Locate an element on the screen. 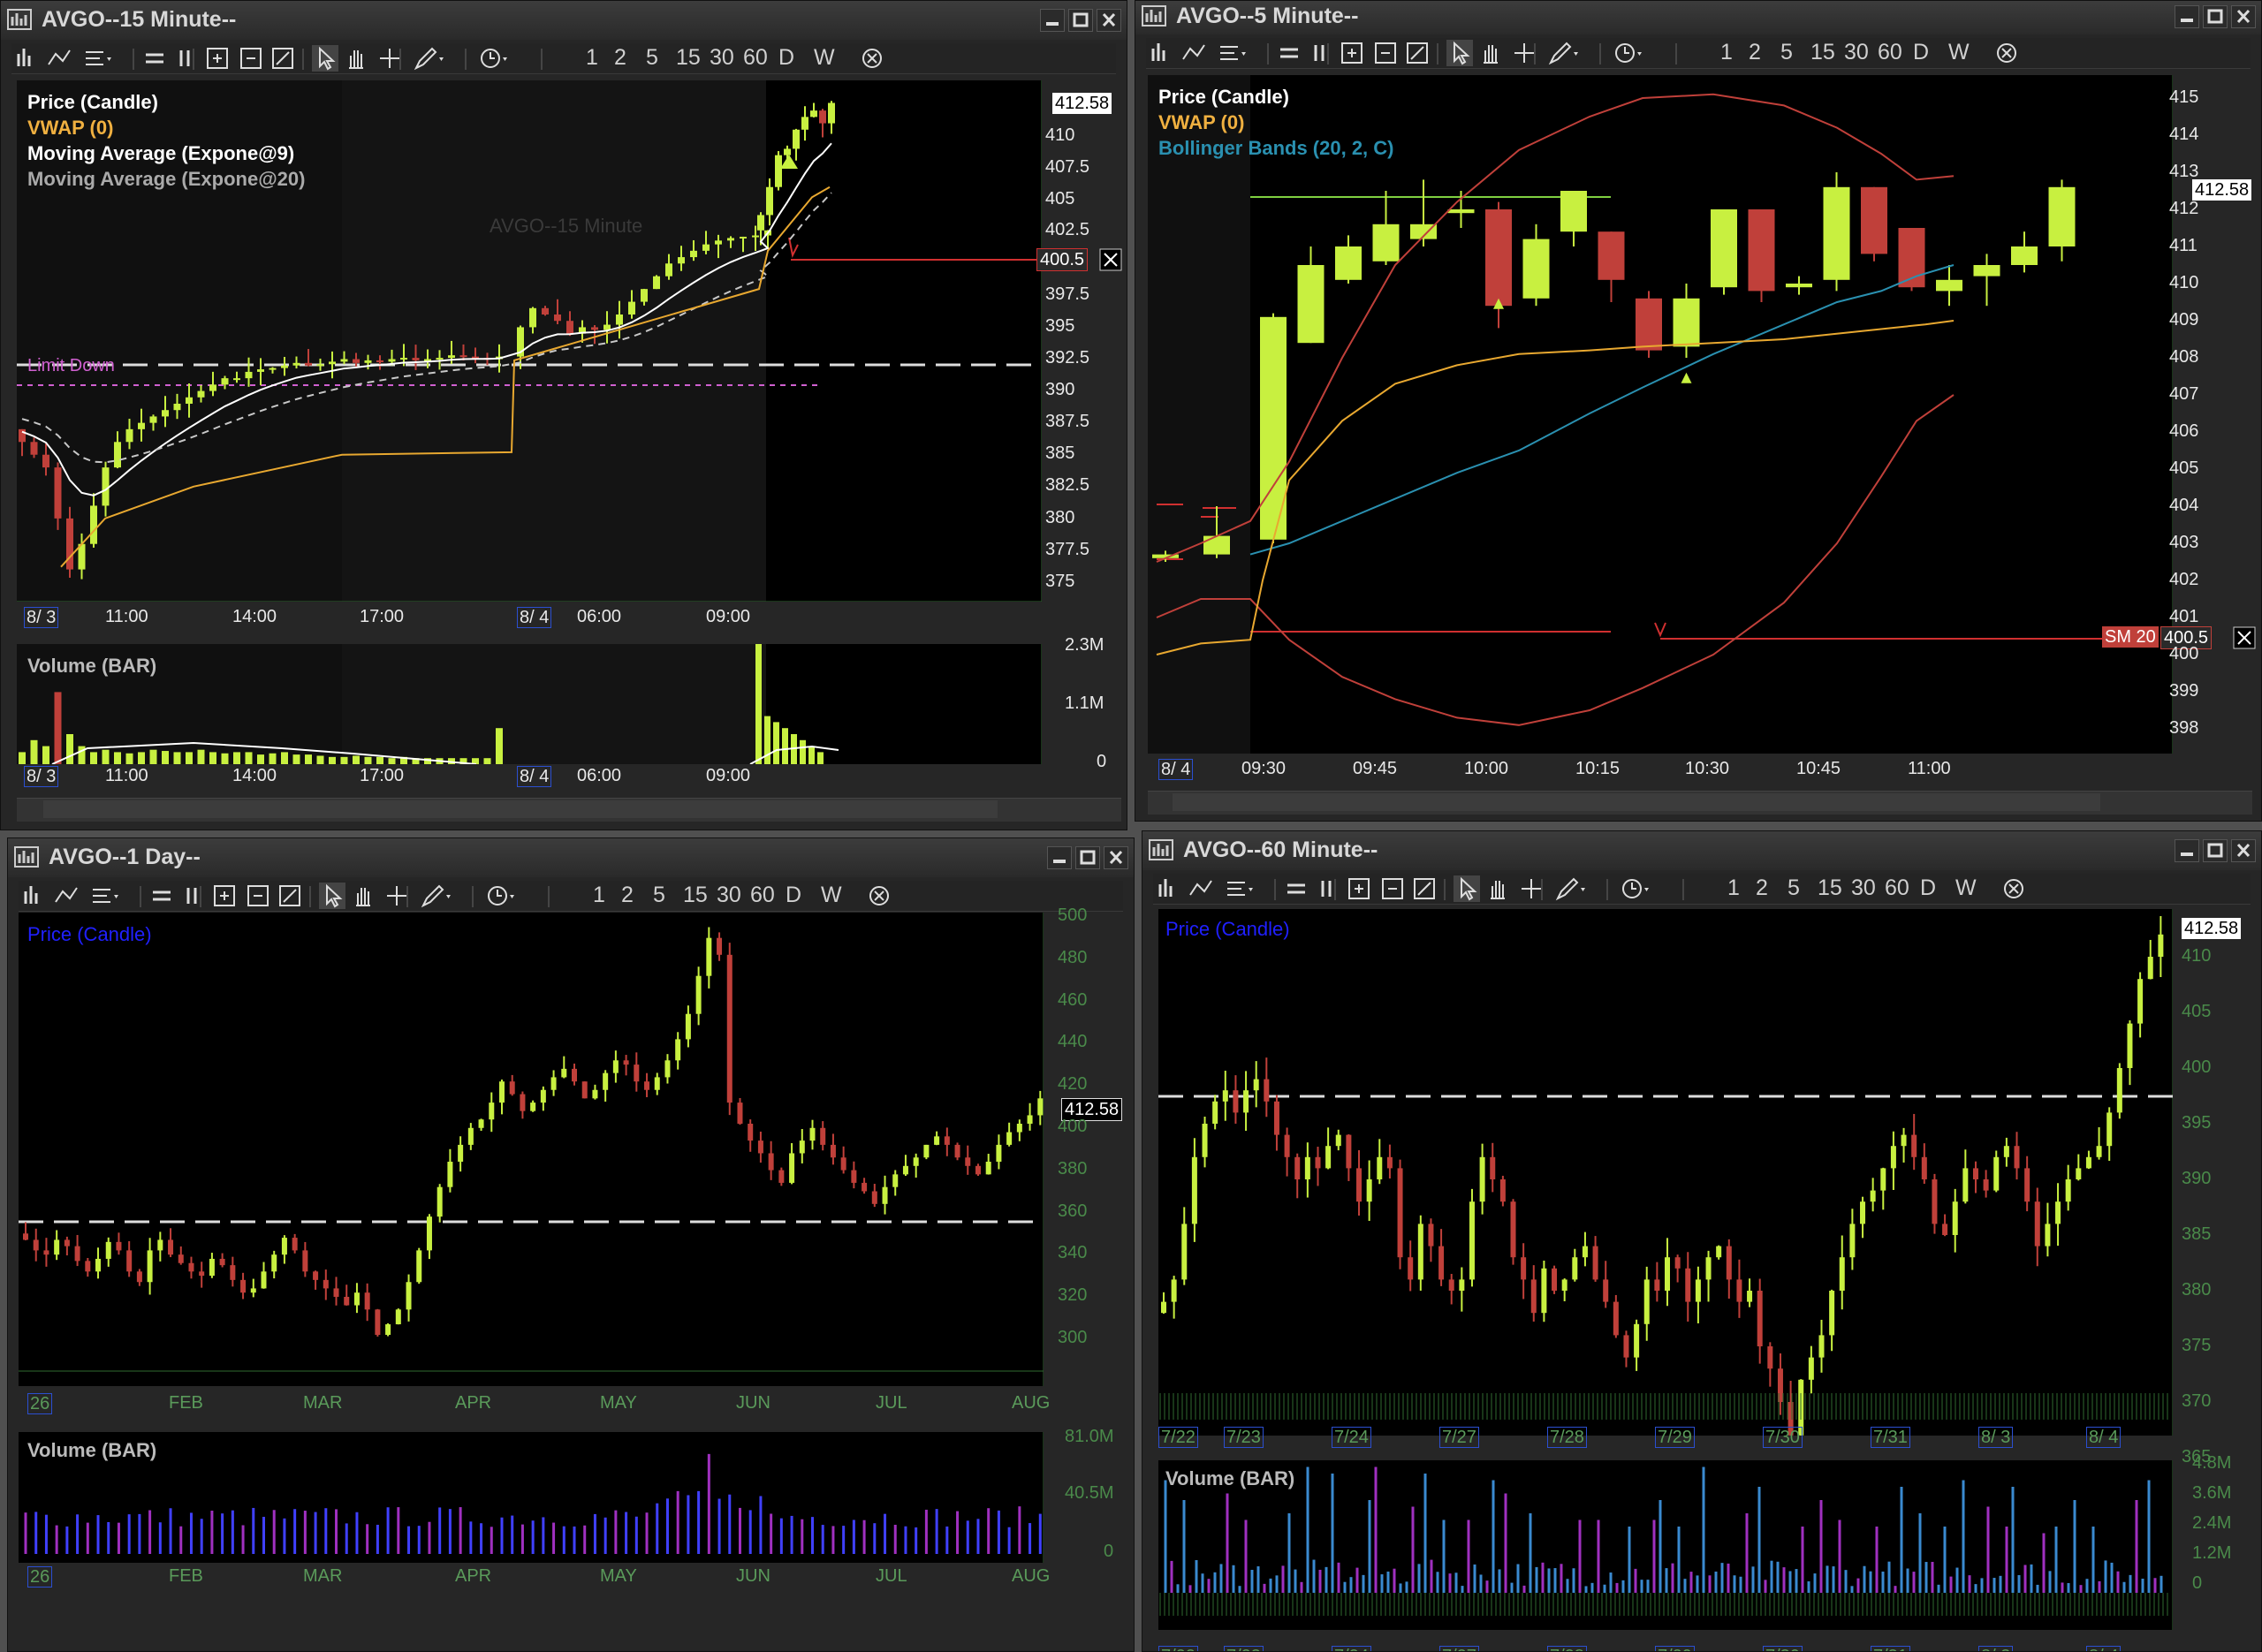 This screenshot has width=2262, height=1652. titlebar: AVGO--5 Minute-- is located at coordinates (1698, 17).